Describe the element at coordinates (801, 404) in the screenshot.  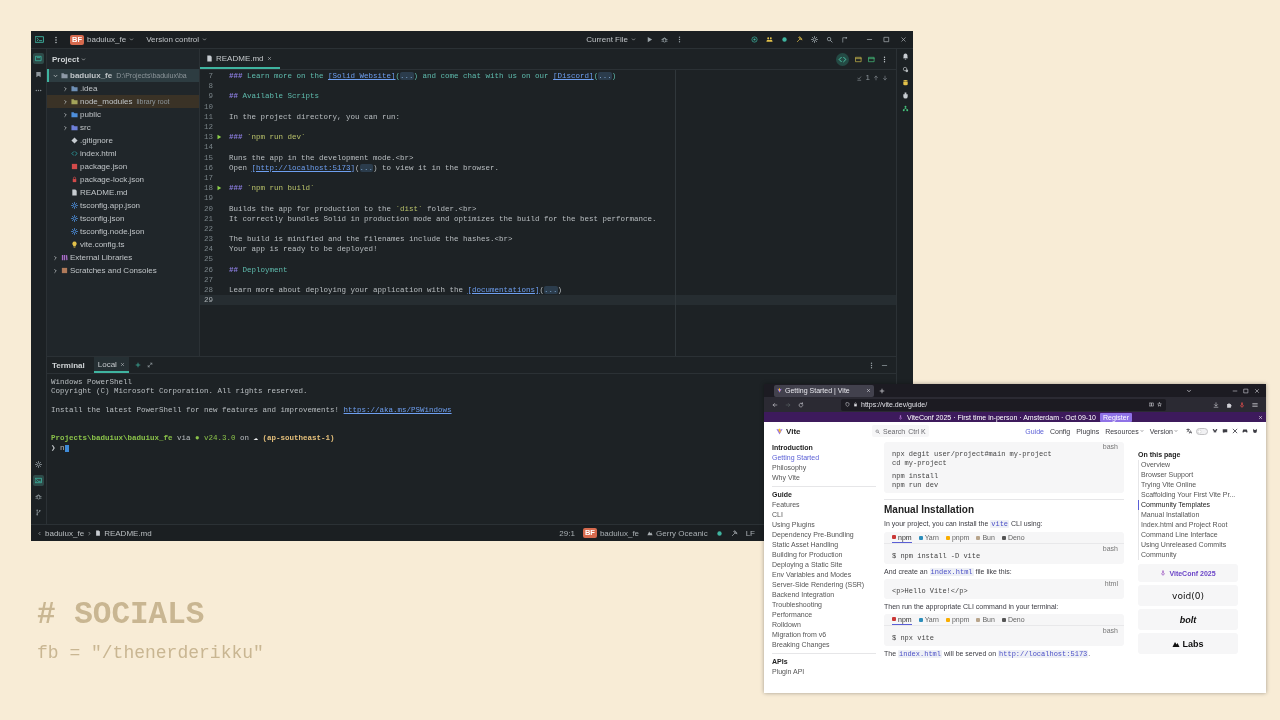
I see `reload-icon` at that location.